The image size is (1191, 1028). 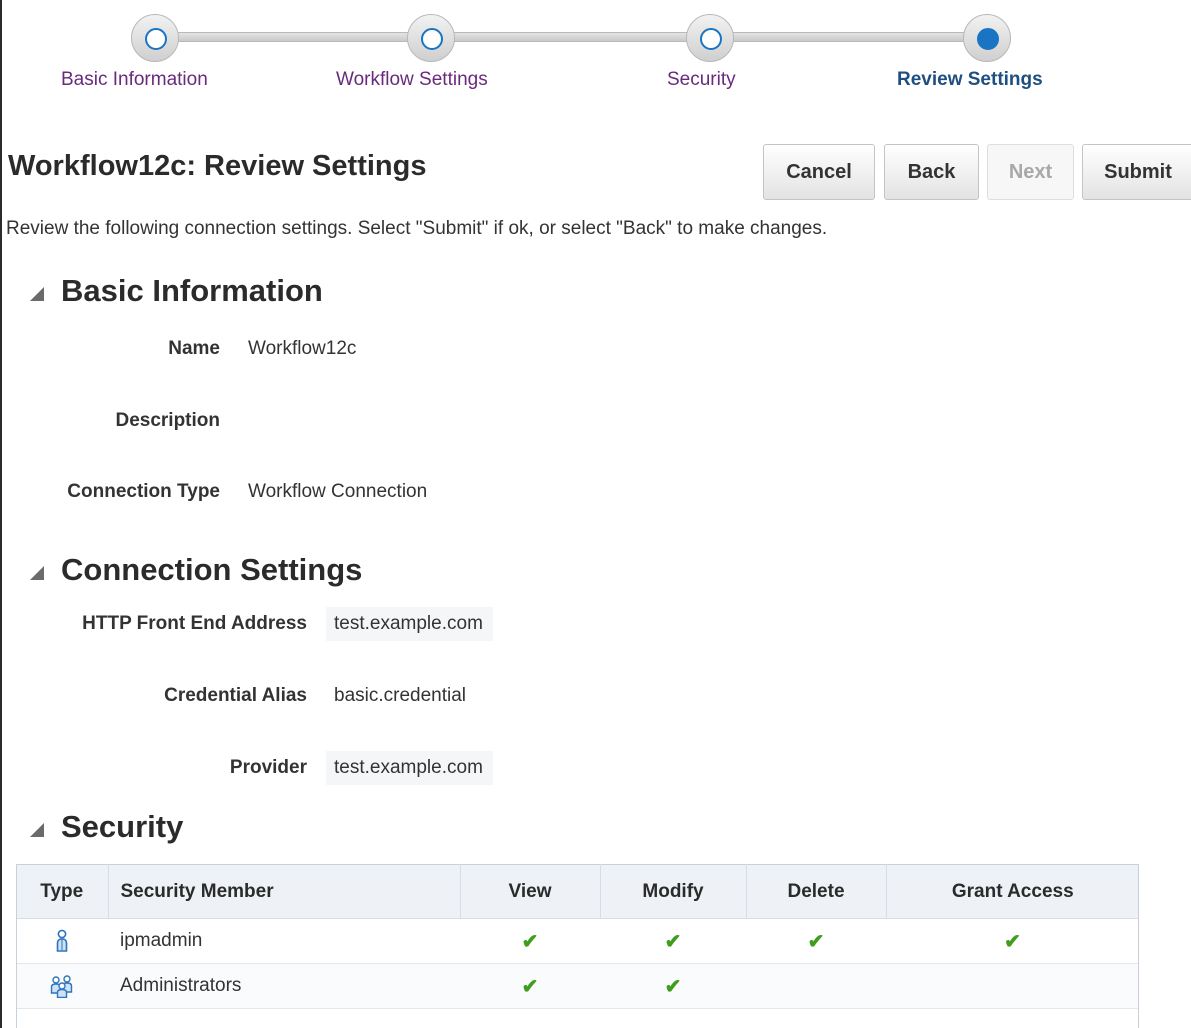 What do you see at coordinates (819, 172) in the screenshot?
I see `cancel-button: Cancel` at bounding box center [819, 172].